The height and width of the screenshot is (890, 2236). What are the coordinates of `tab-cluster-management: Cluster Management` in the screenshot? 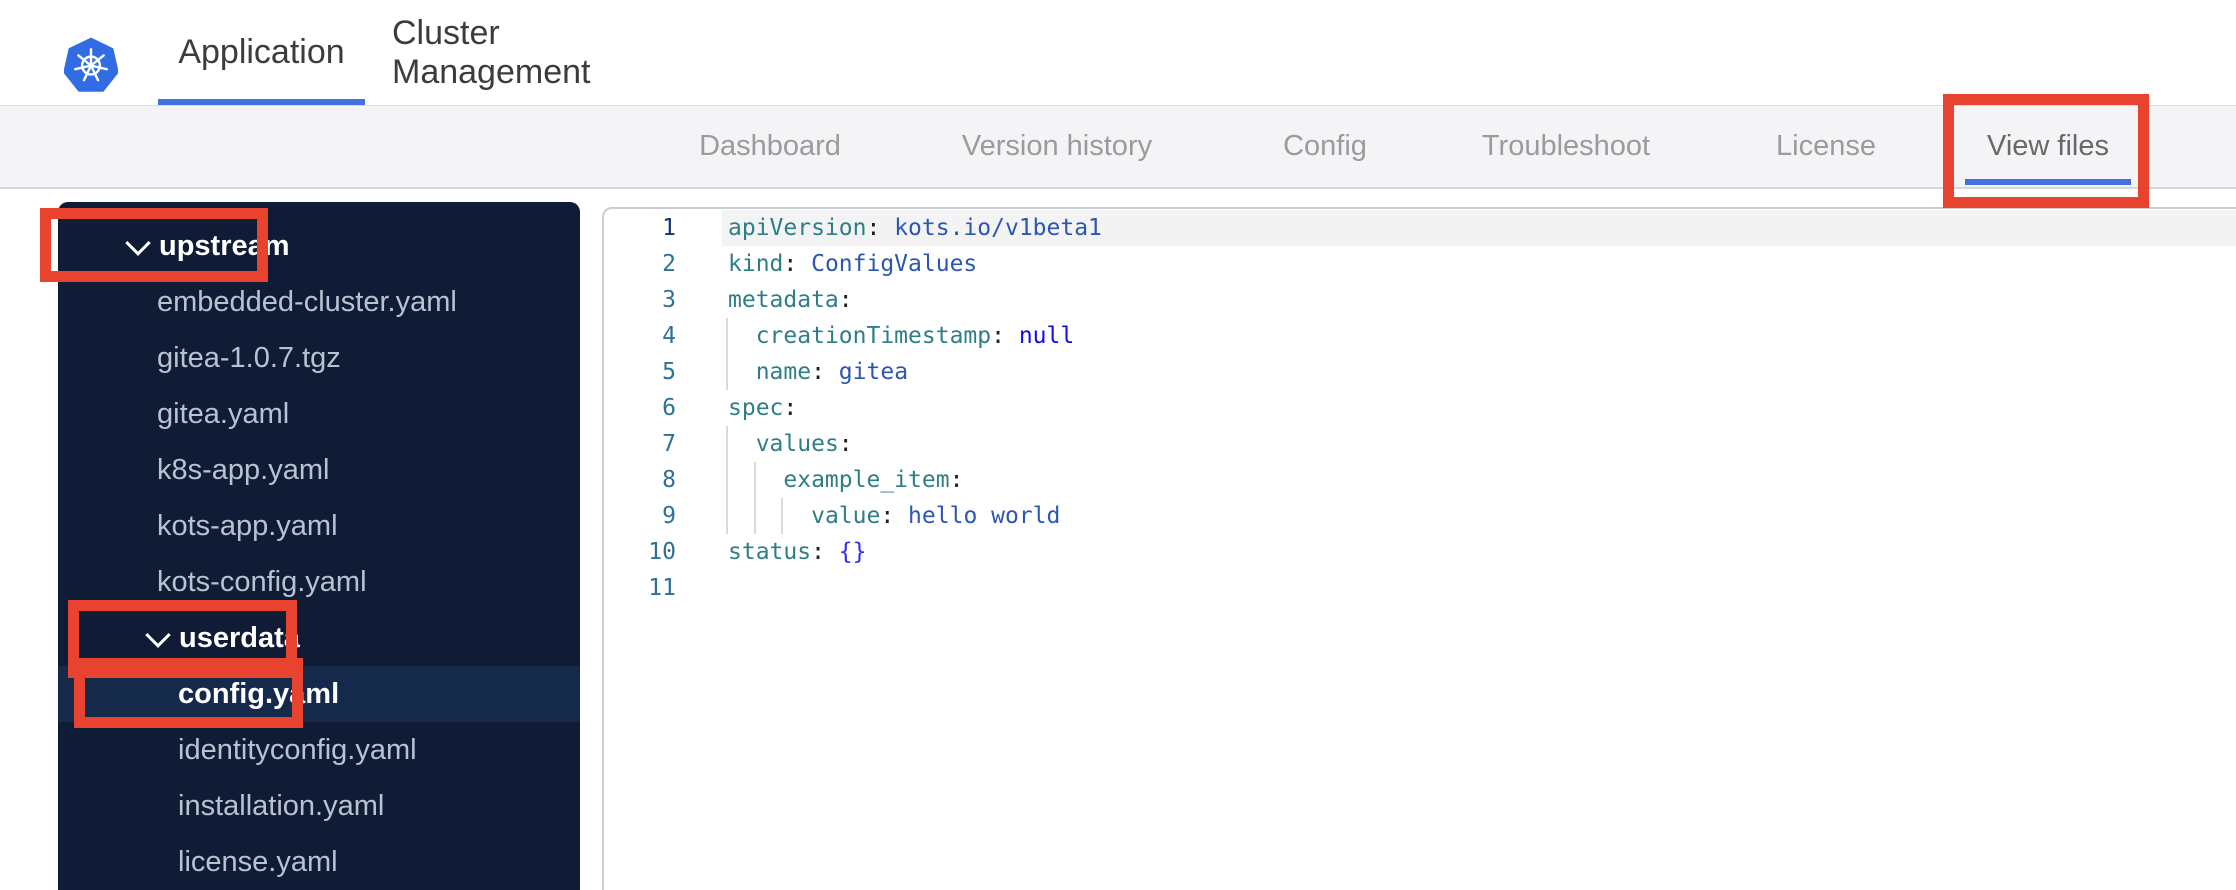 It's located at (528, 52).